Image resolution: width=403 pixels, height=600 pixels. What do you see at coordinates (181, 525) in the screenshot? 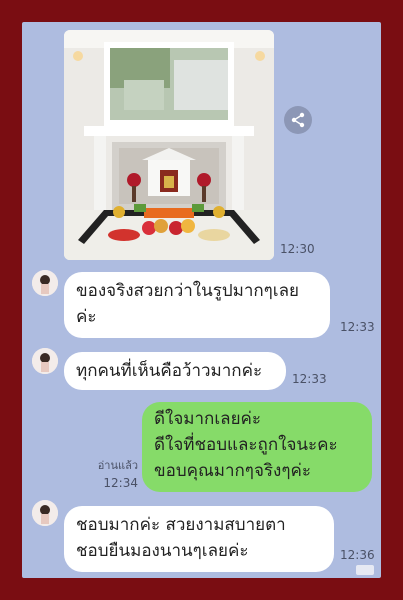
I see `message-text-line: ชอบมากค่ะ สวยงามสบายตา` at bounding box center [181, 525].